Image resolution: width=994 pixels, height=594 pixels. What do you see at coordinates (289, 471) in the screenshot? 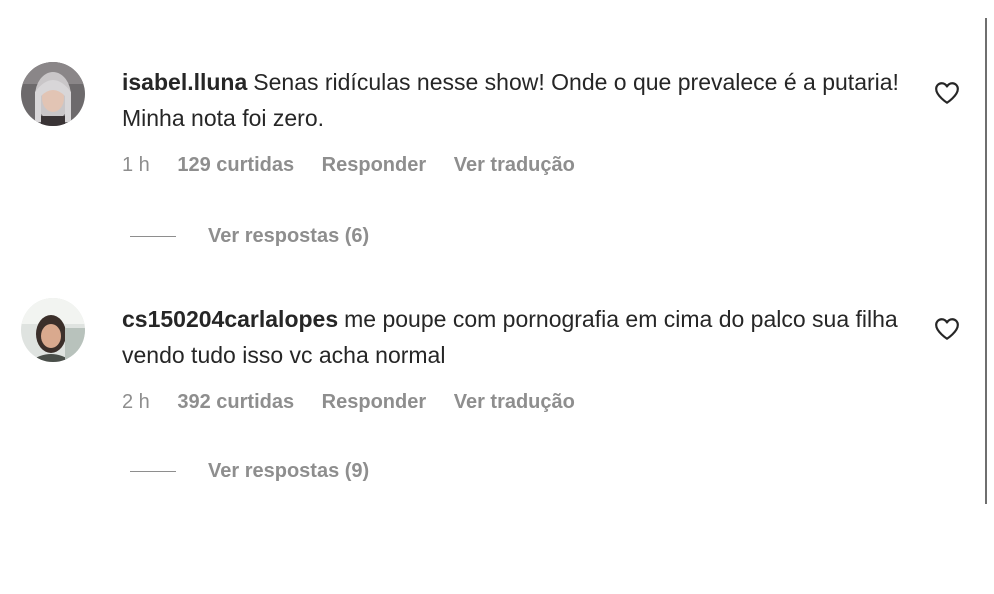
I see `view-replies-label: Ver respostas (9)` at bounding box center [289, 471].